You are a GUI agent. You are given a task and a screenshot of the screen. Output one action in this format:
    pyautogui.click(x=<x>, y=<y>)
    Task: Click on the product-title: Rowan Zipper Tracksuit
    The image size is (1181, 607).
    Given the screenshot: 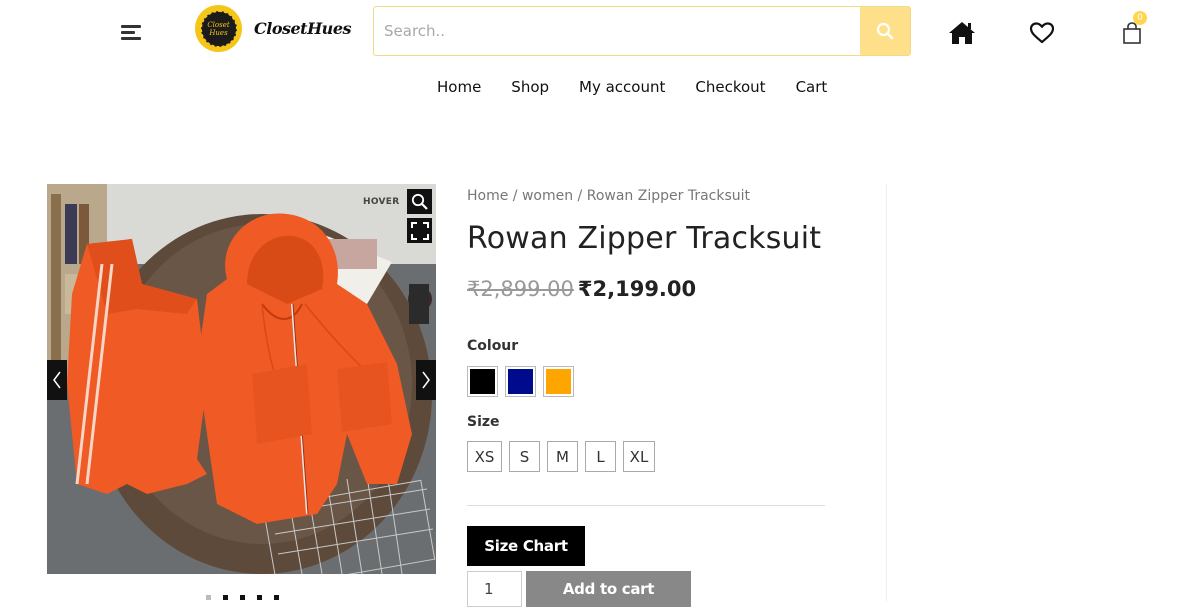 What is the action you would take?
    pyautogui.click(x=644, y=238)
    